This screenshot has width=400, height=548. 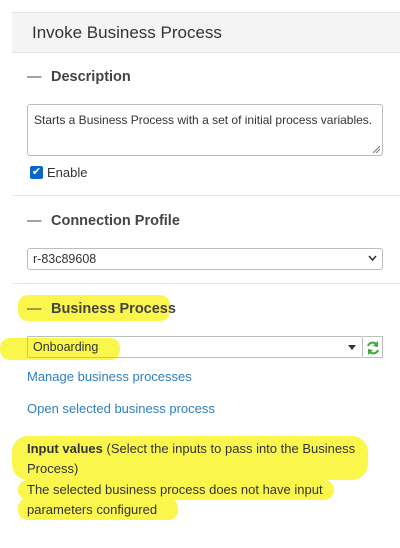 What do you see at coordinates (113, 309) in the screenshot?
I see `business-process-heading: Business Process` at bounding box center [113, 309].